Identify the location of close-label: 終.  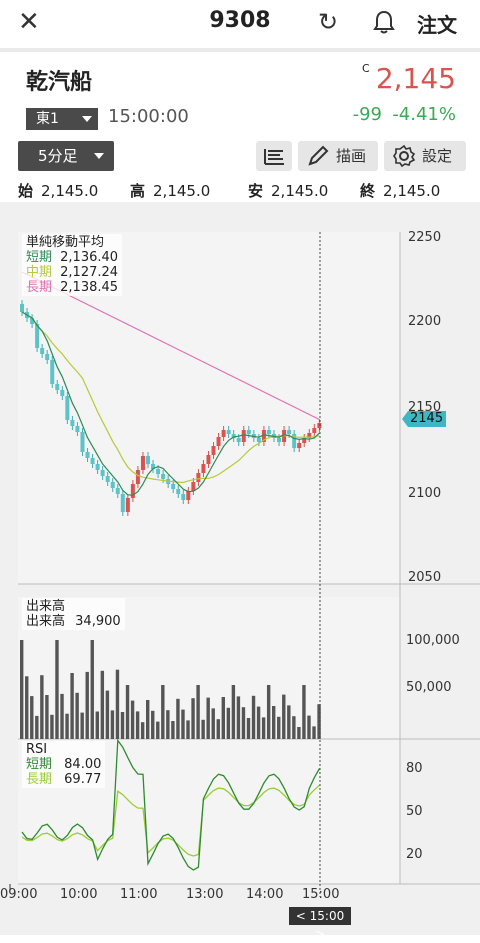
(368, 191).